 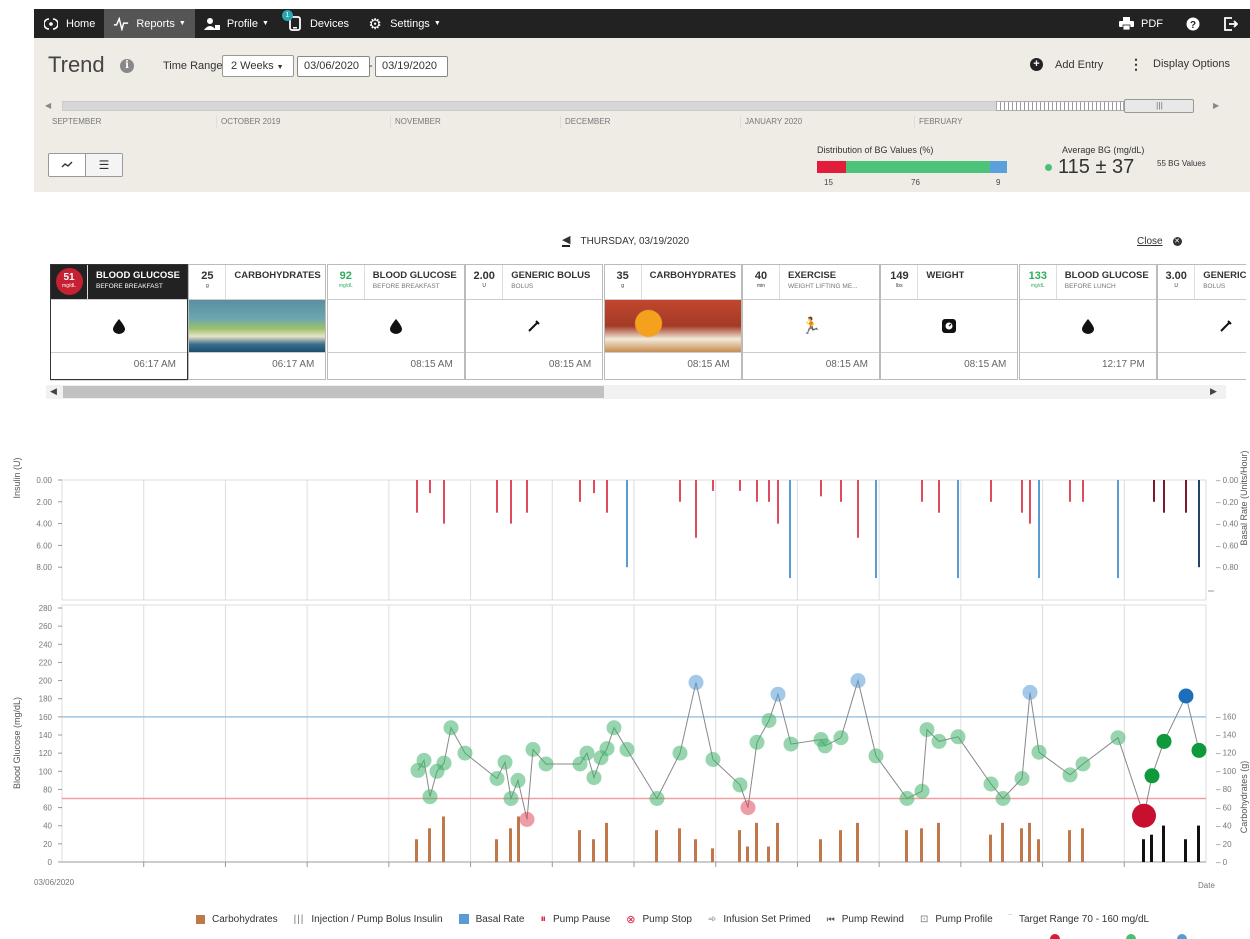 What do you see at coordinates (333, 392) in the screenshot?
I see `scrollbar-thumb` at bounding box center [333, 392].